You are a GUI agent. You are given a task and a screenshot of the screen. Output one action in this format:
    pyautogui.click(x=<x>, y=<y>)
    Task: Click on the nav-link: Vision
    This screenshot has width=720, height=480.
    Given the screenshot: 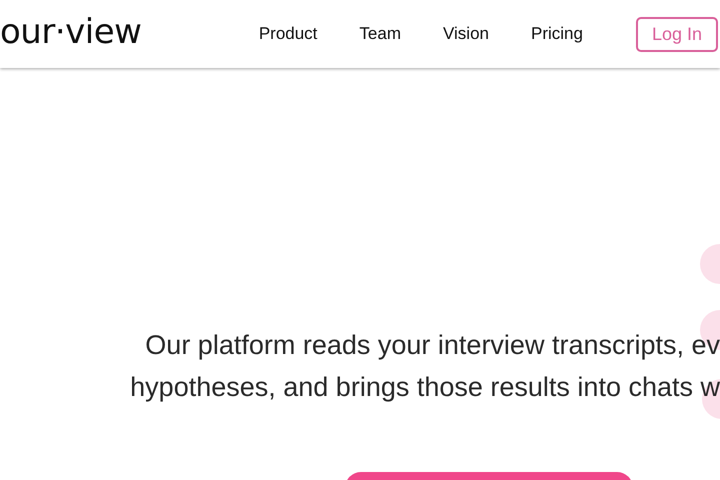 What is the action you would take?
    pyautogui.click(x=465, y=34)
    